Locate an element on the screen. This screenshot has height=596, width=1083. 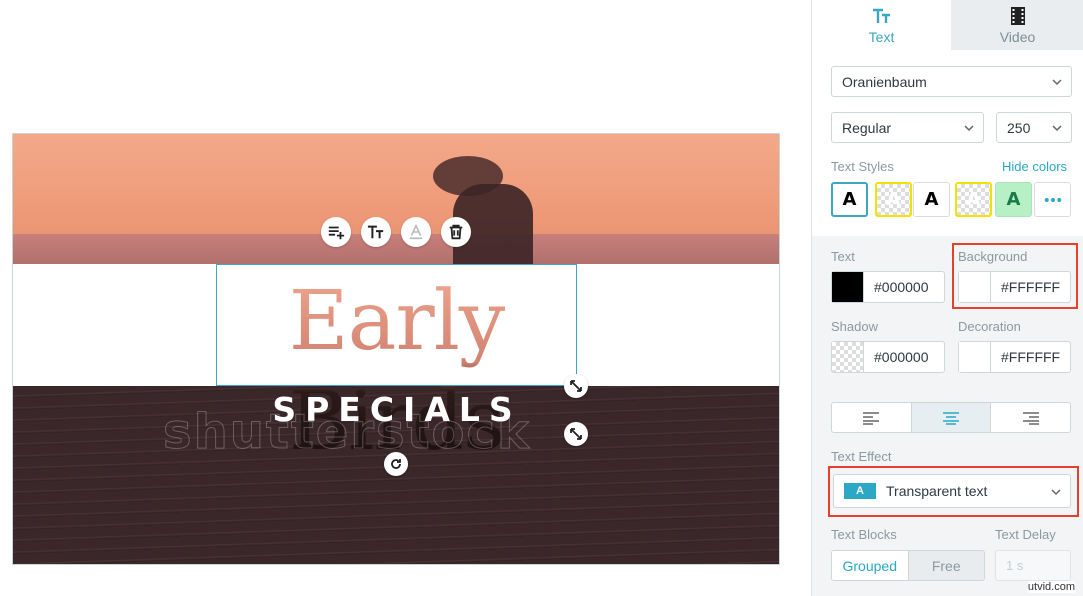
text-delay-value: 1 s is located at coordinates (1015, 565).